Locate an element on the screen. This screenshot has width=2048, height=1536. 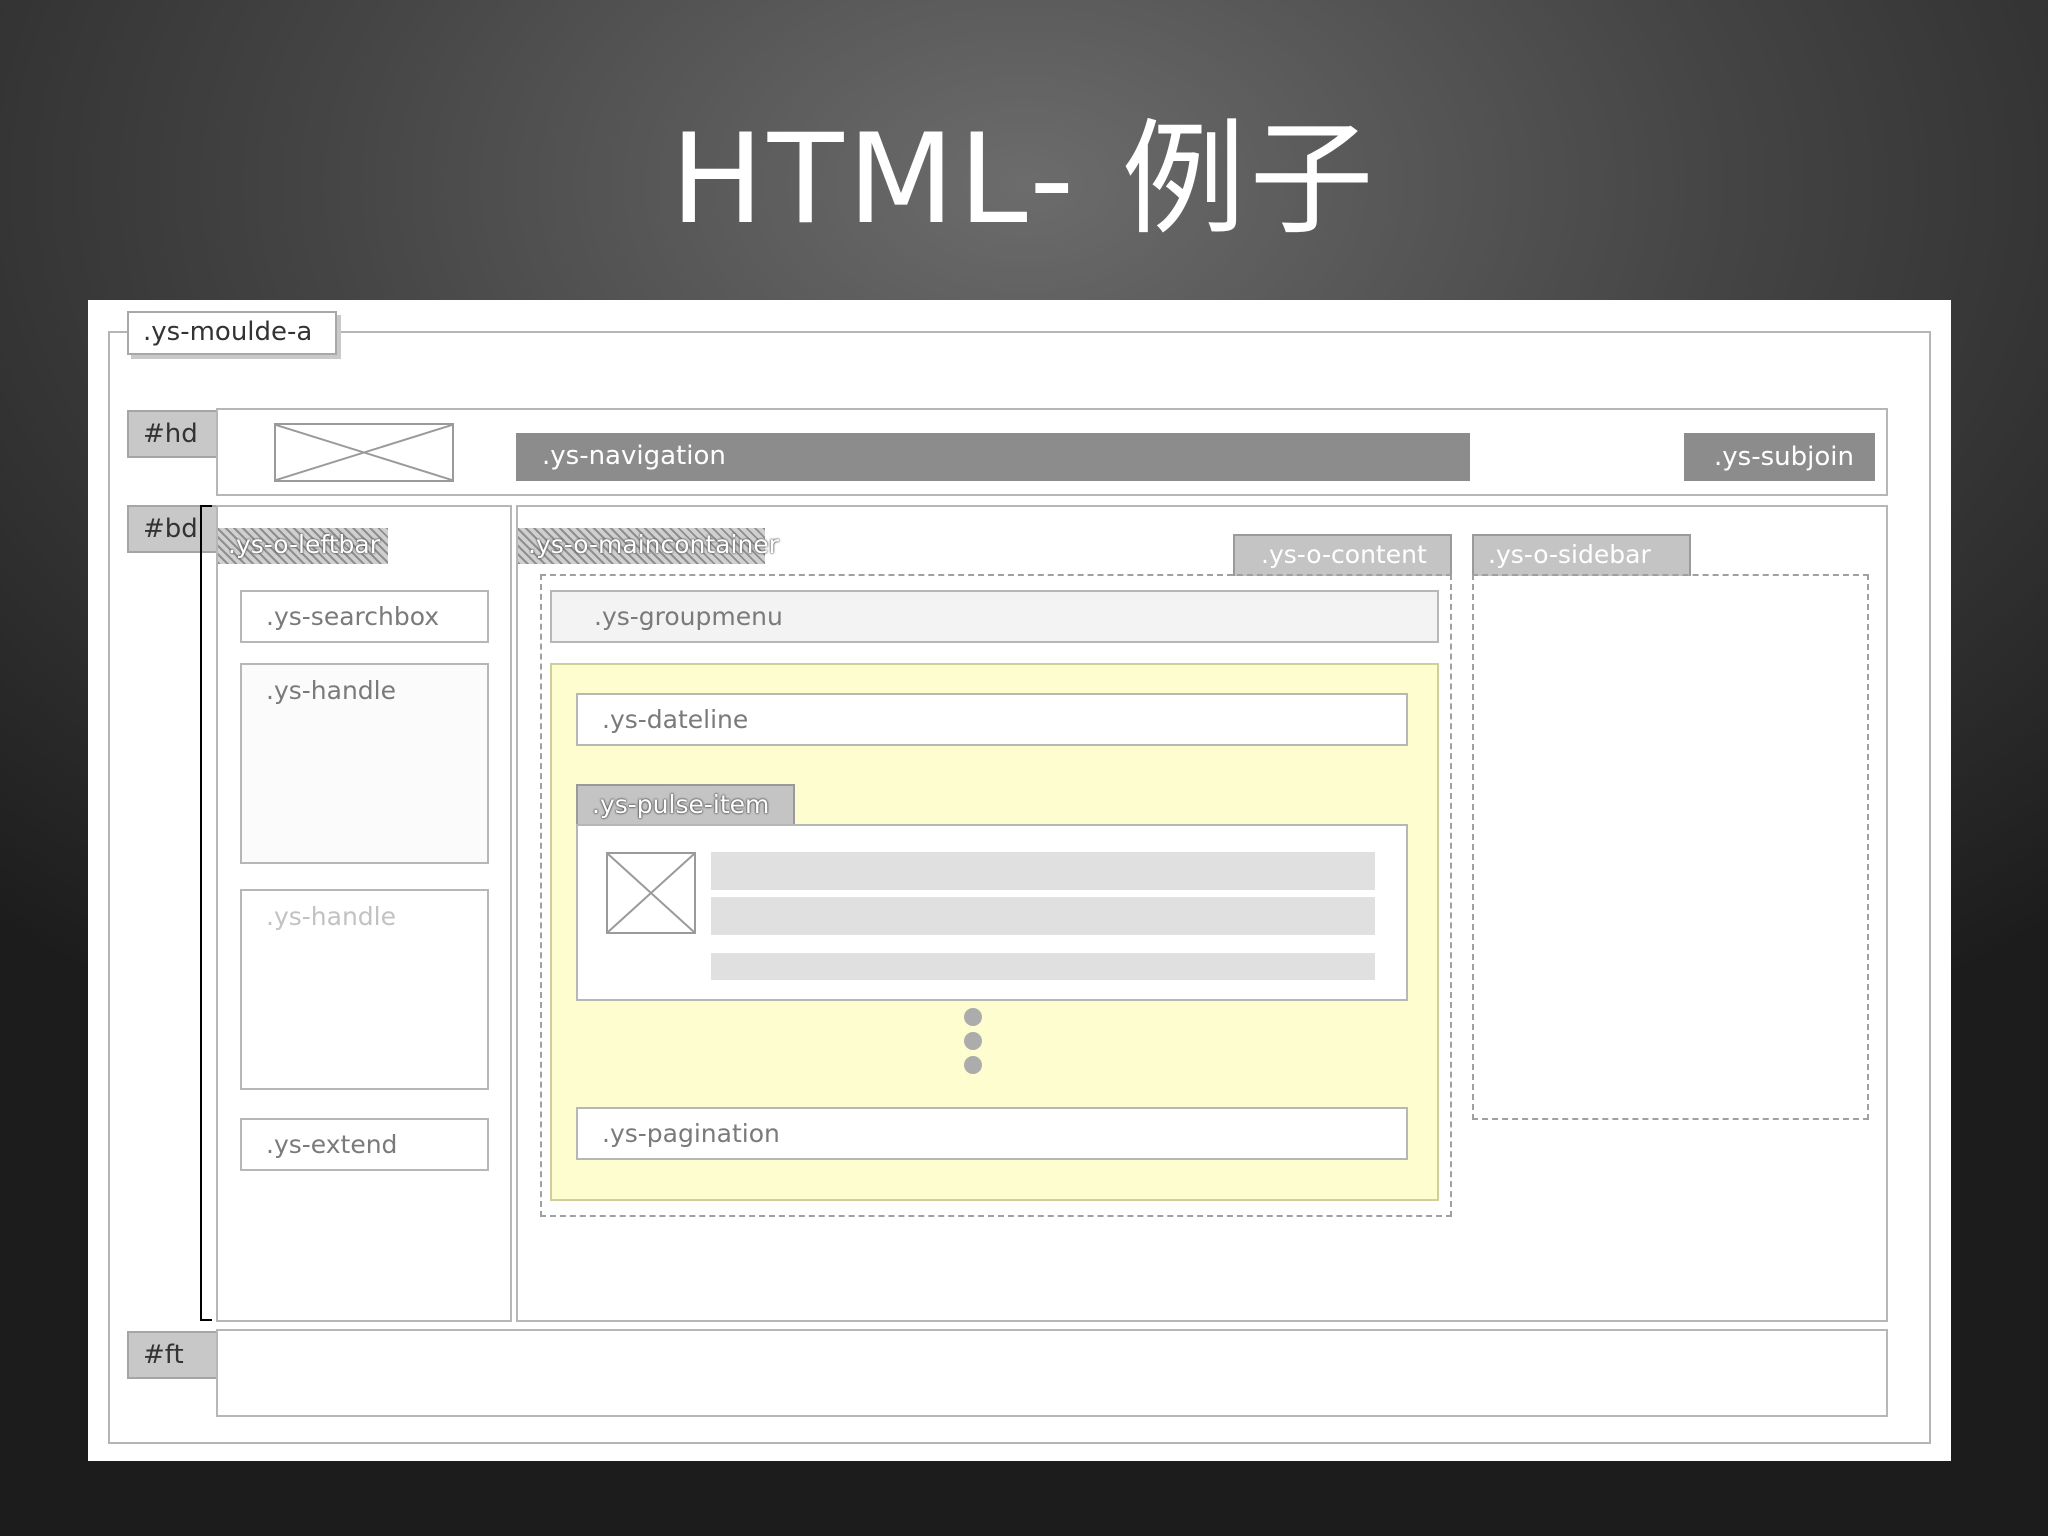
pulse-thumbnail is located at coordinates (651, 893).